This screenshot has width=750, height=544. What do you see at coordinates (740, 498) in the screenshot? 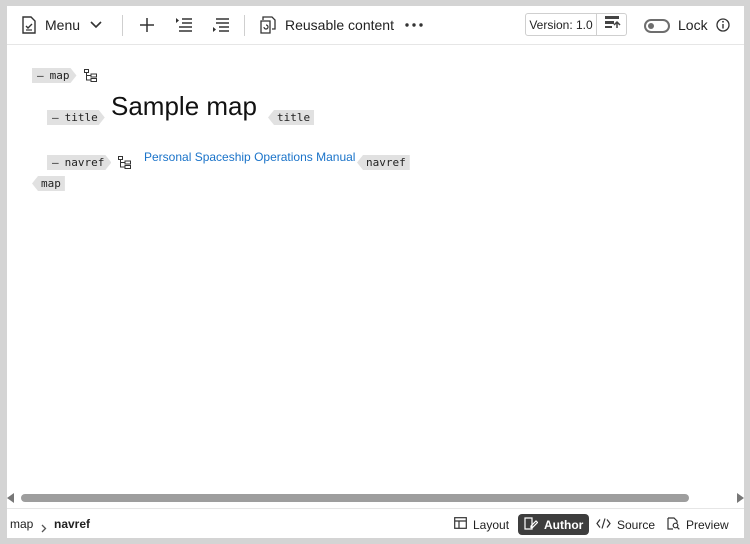
I see `scroll-right-arrow` at bounding box center [740, 498].